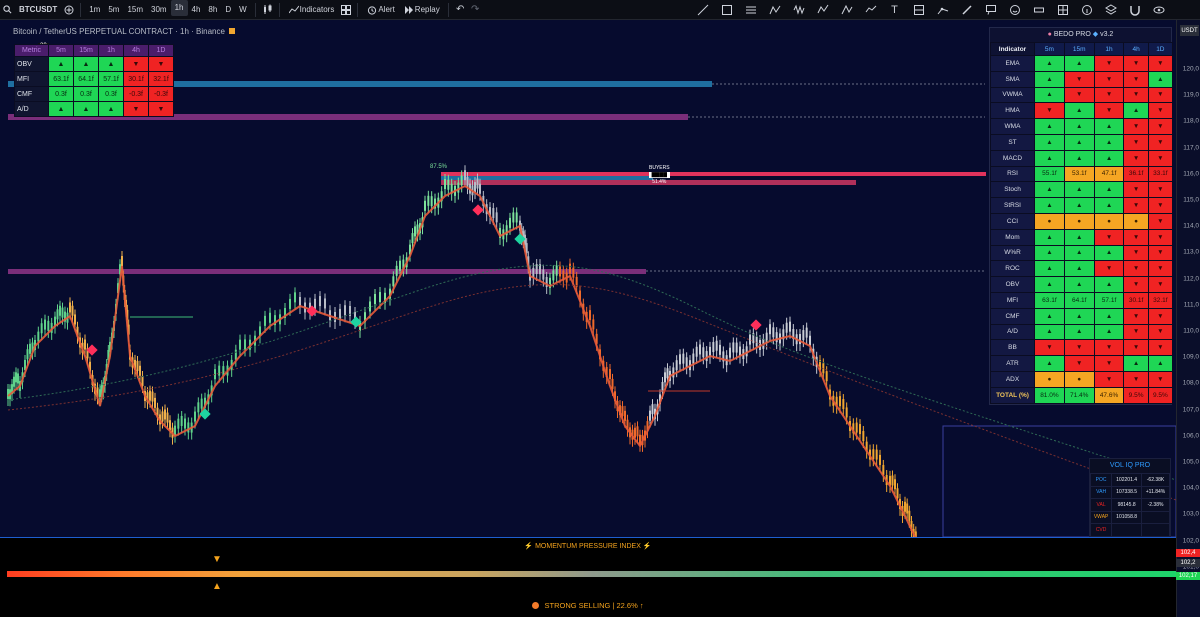 Image resolution: width=1200 pixels, height=617 pixels. I want to click on mpi-status-text: STRONG SELLING, so click(577, 605).